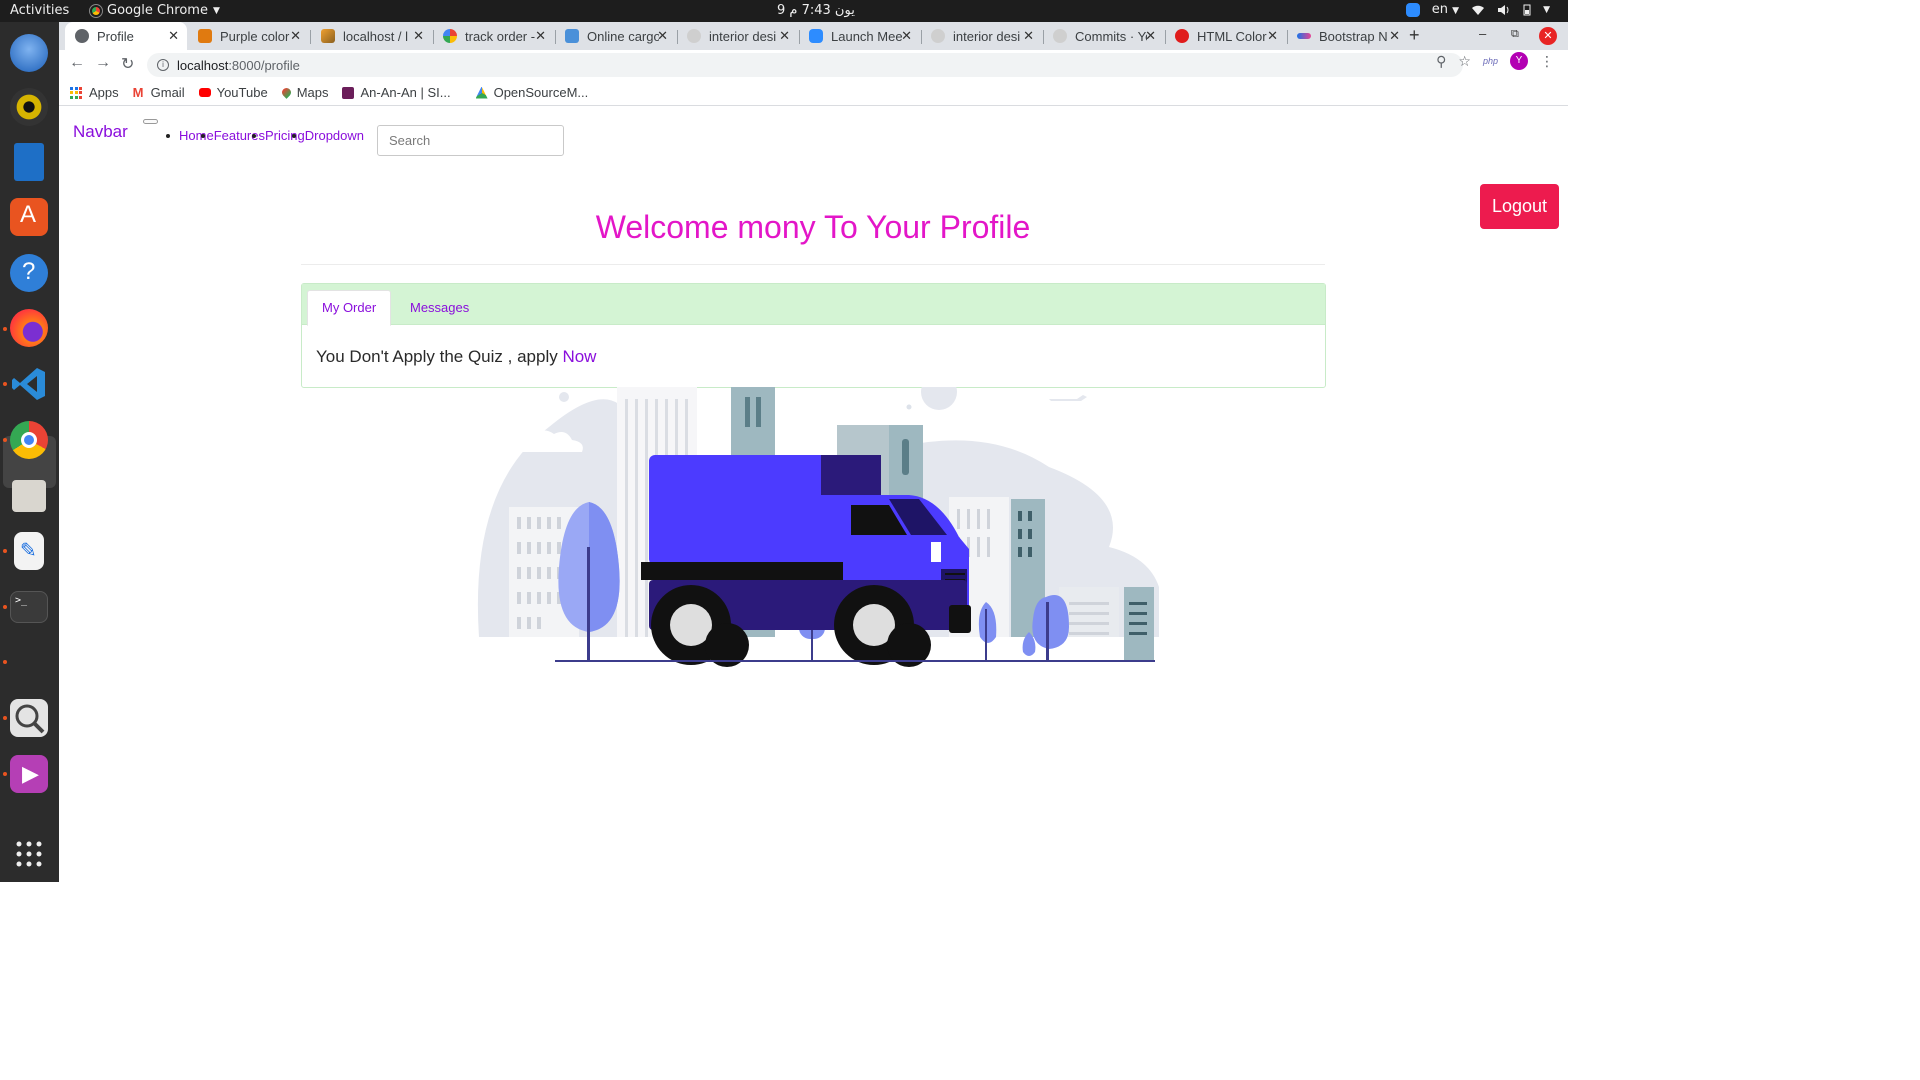 The width and height of the screenshot is (1920, 1080). Describe the element at coordinates (29, 607) in the screenshot. I see `terminal-icon: >_` at that location.